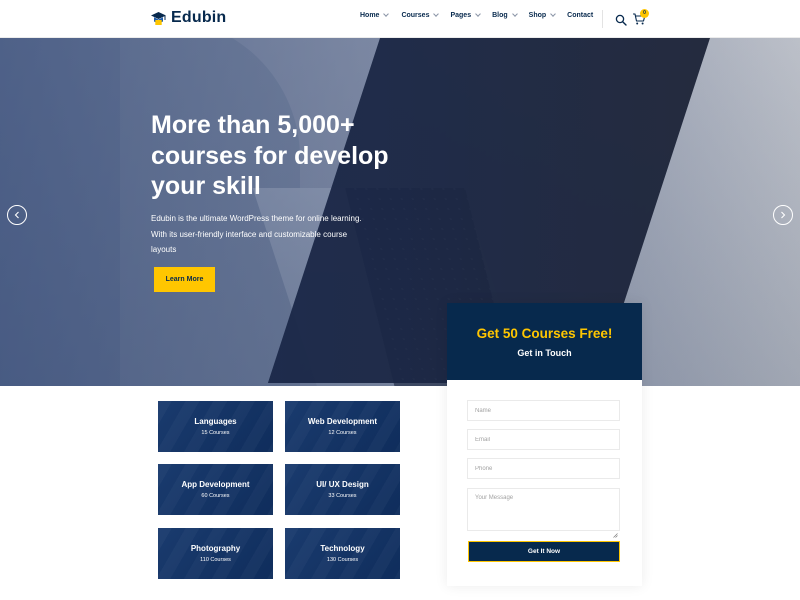 The height and width of the screenshot is (600, 800). I want to click on category-card-technology: Technology 130 Courses, so click(342, 553).